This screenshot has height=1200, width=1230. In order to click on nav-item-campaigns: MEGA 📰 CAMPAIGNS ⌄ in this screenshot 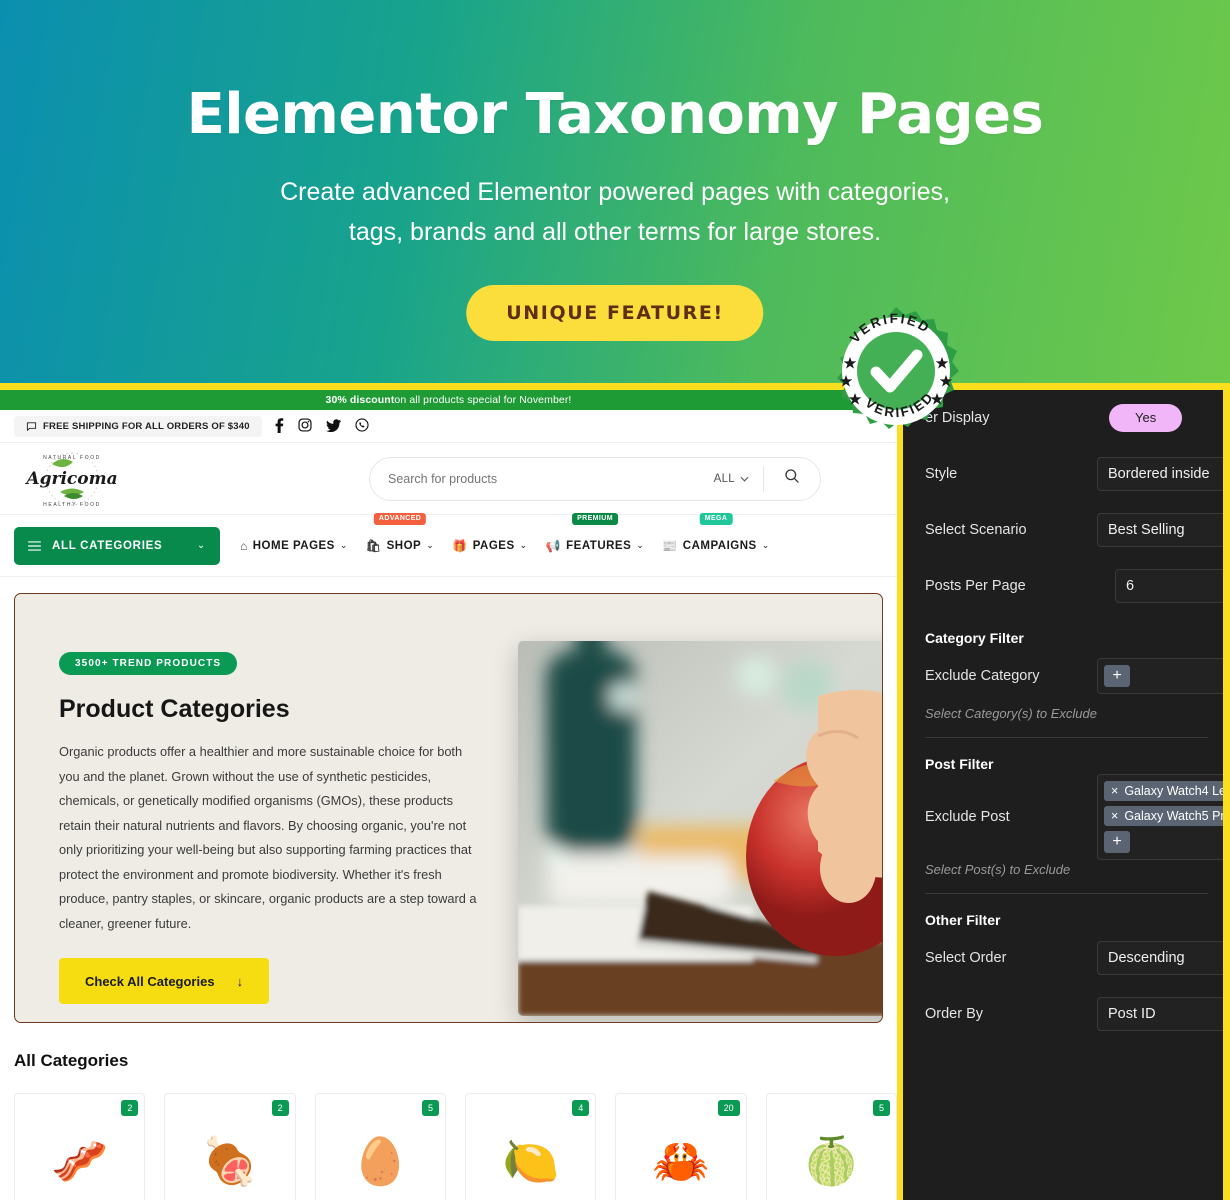, I will do `click(716, 532)`.